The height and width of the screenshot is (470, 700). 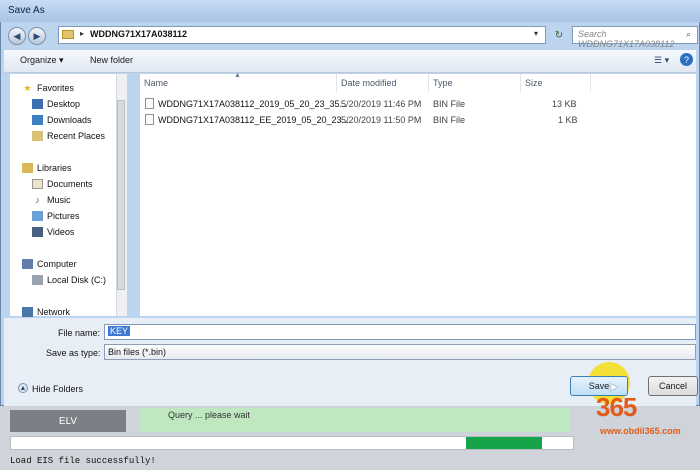 I want to click on column-header-date: Date modified, so click(x=369, y=83).